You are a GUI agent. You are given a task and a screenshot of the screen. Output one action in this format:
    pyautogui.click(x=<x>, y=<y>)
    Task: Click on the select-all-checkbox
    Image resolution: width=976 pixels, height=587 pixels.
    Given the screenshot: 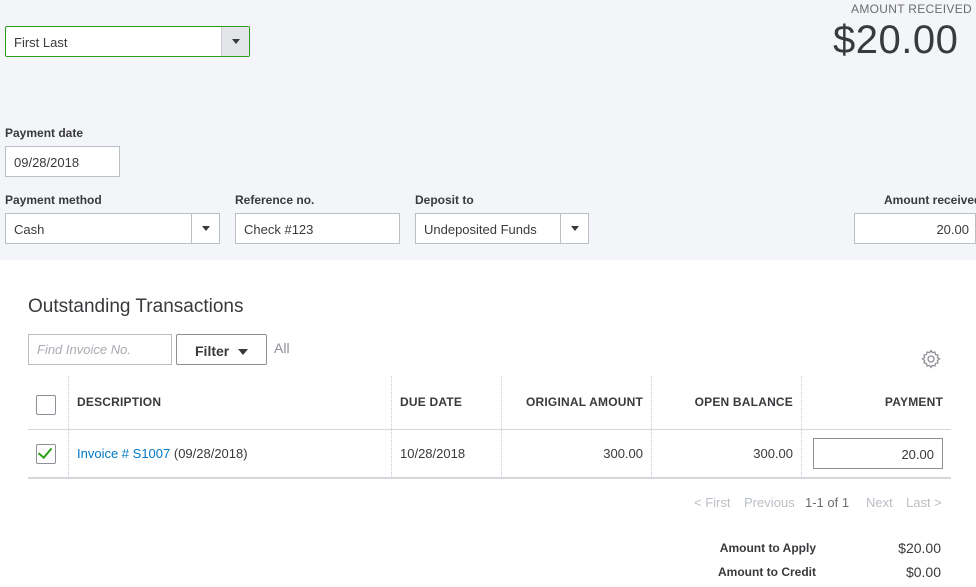 What is the action you would take?
    pyautogui.click(x=46, y=405)
    